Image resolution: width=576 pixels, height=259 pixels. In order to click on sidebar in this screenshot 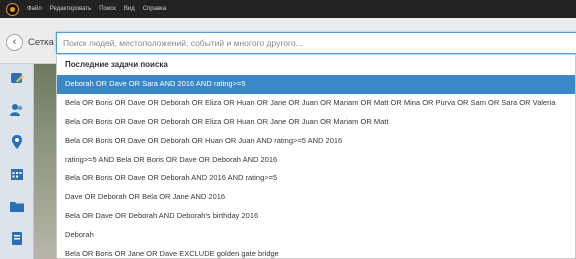, I will do `click(17, 161)`.